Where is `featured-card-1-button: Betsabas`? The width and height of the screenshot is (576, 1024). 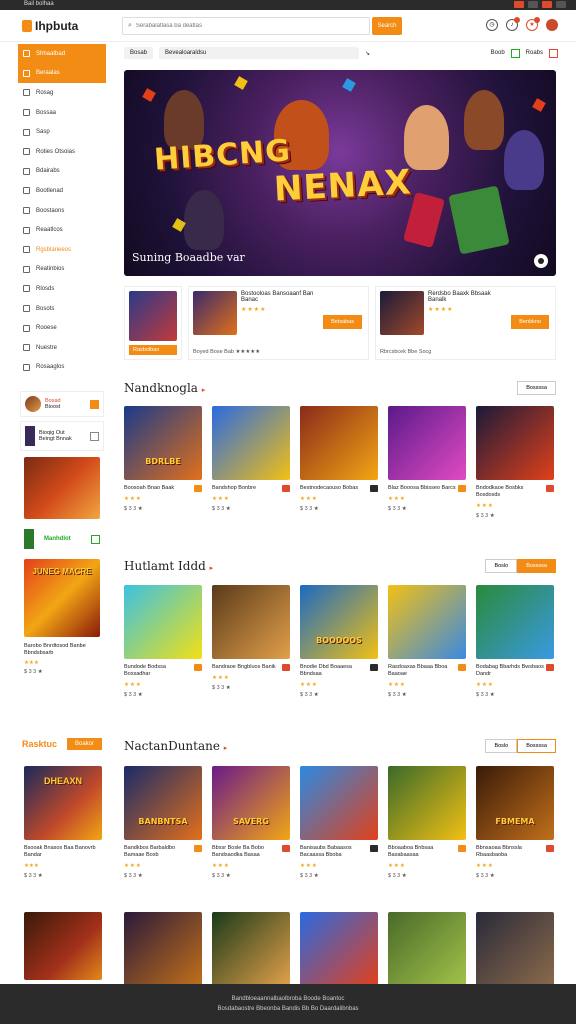
featured-card-1-button: Betsabas is located at coordinates (342, 322).